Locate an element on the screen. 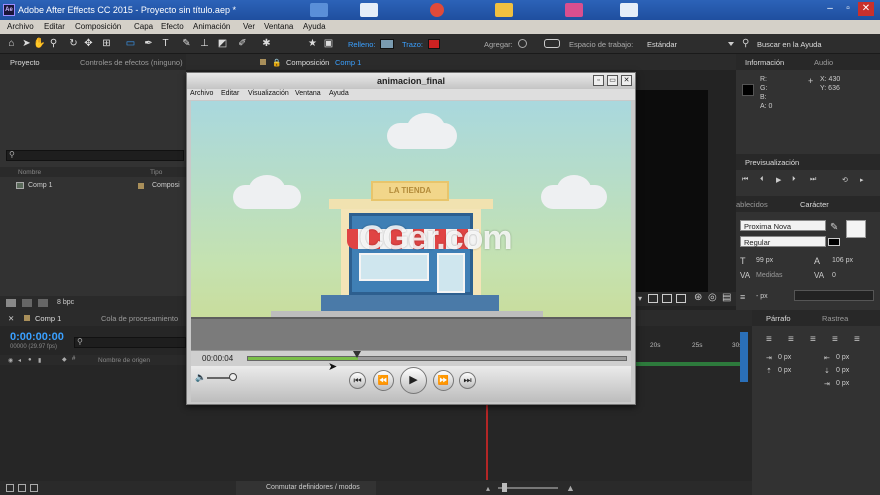  font-family-select: Proxima Nova is located at coordinates (783, 225).